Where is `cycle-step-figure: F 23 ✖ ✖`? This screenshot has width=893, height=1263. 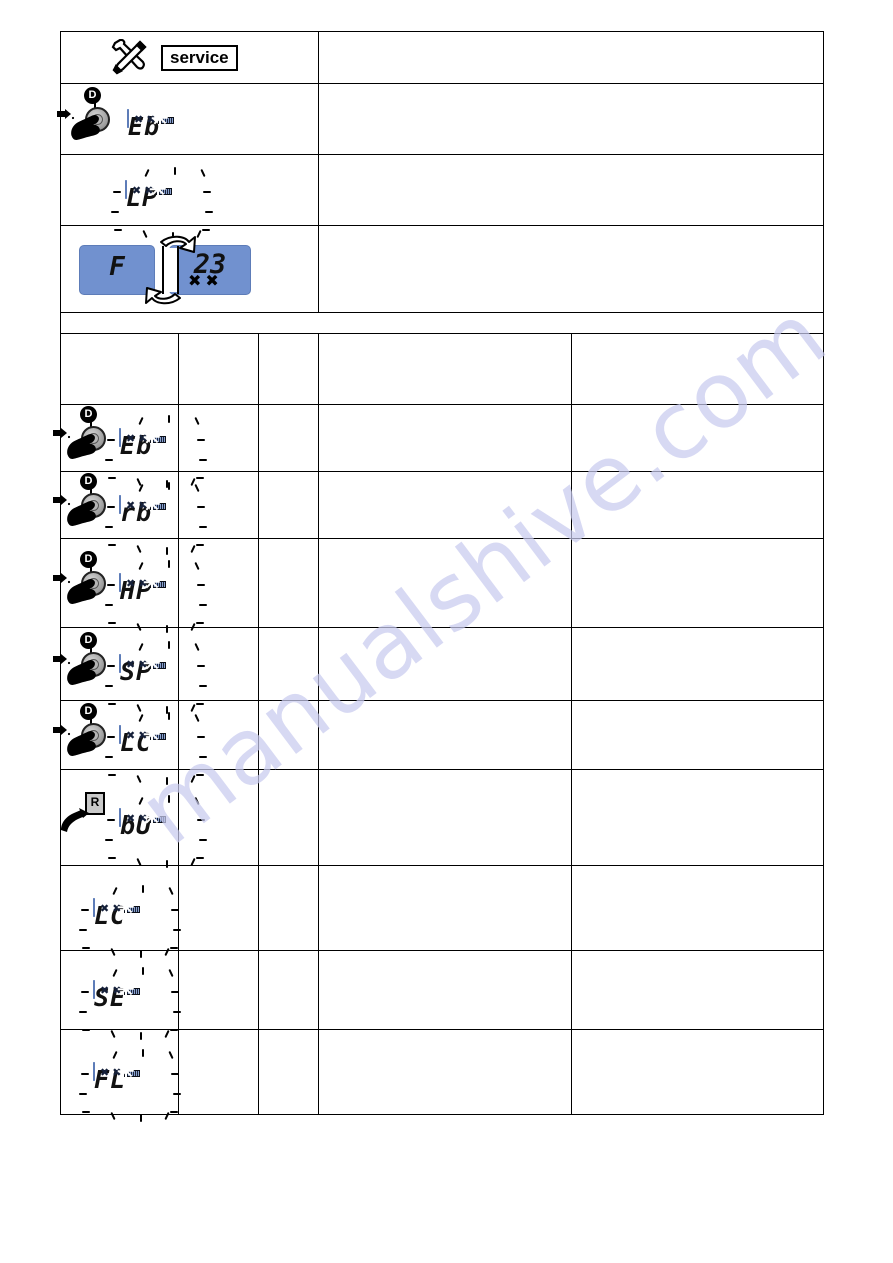 cycle-step-figure: F 23 ✖ ✖ is located at coordinates (189, 269).